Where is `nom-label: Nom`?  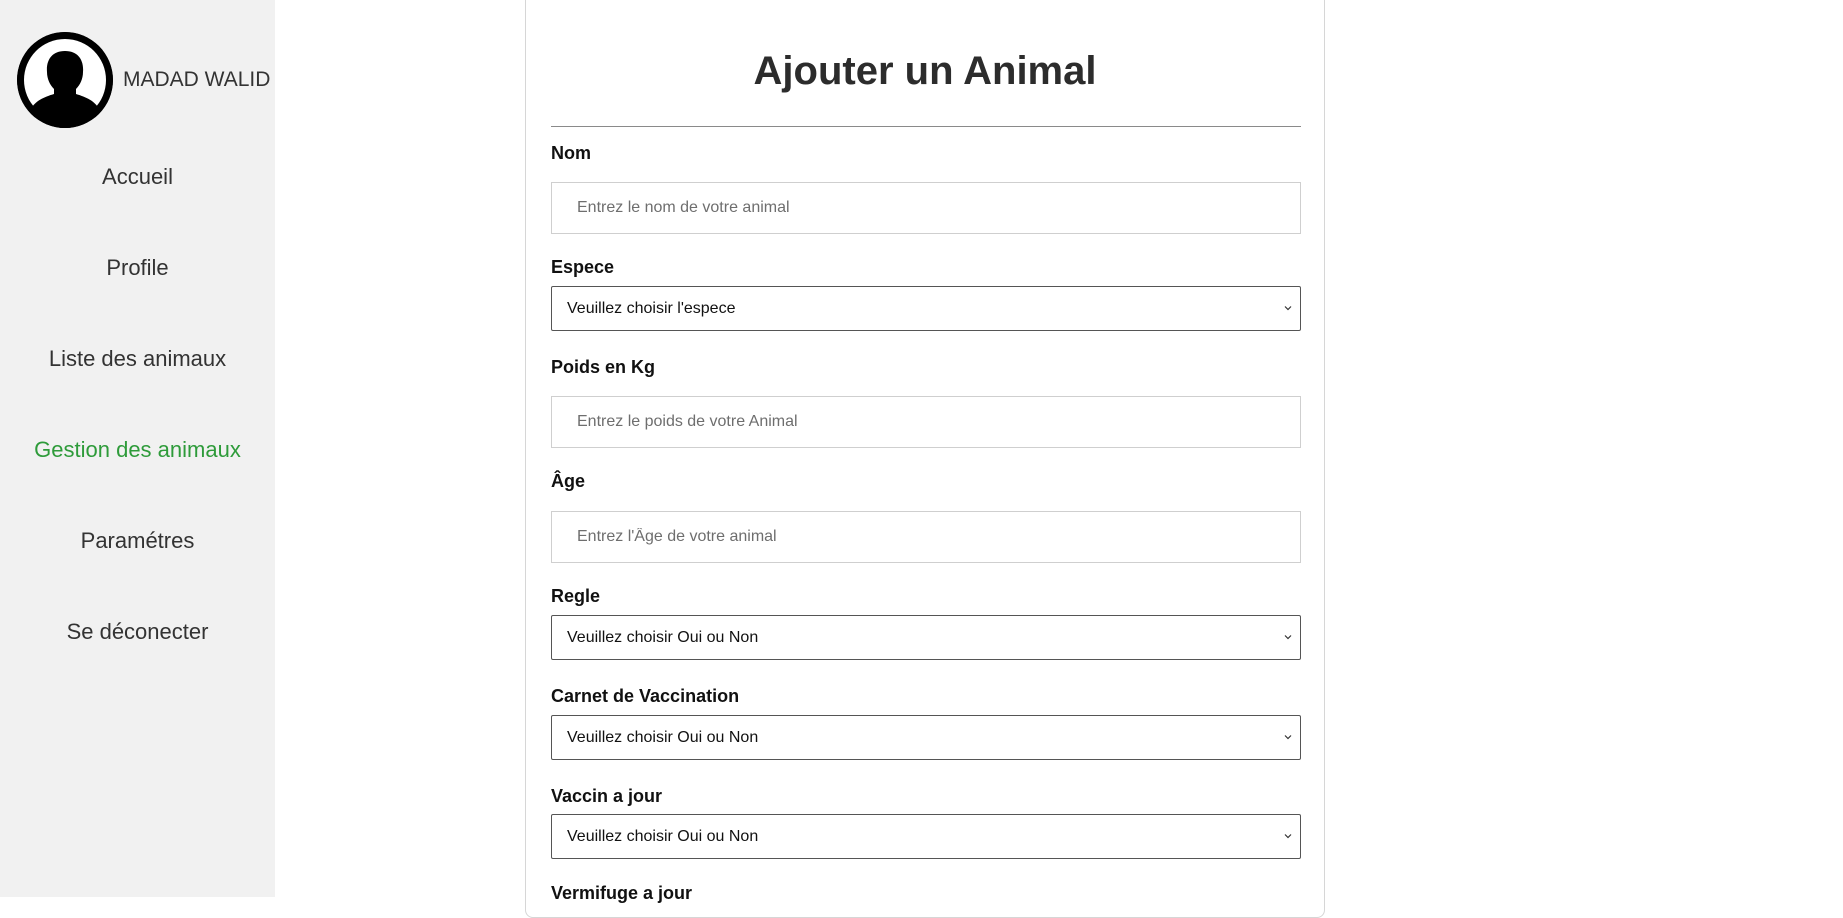
nom-label: Nom is located at coordinates (571, 153).